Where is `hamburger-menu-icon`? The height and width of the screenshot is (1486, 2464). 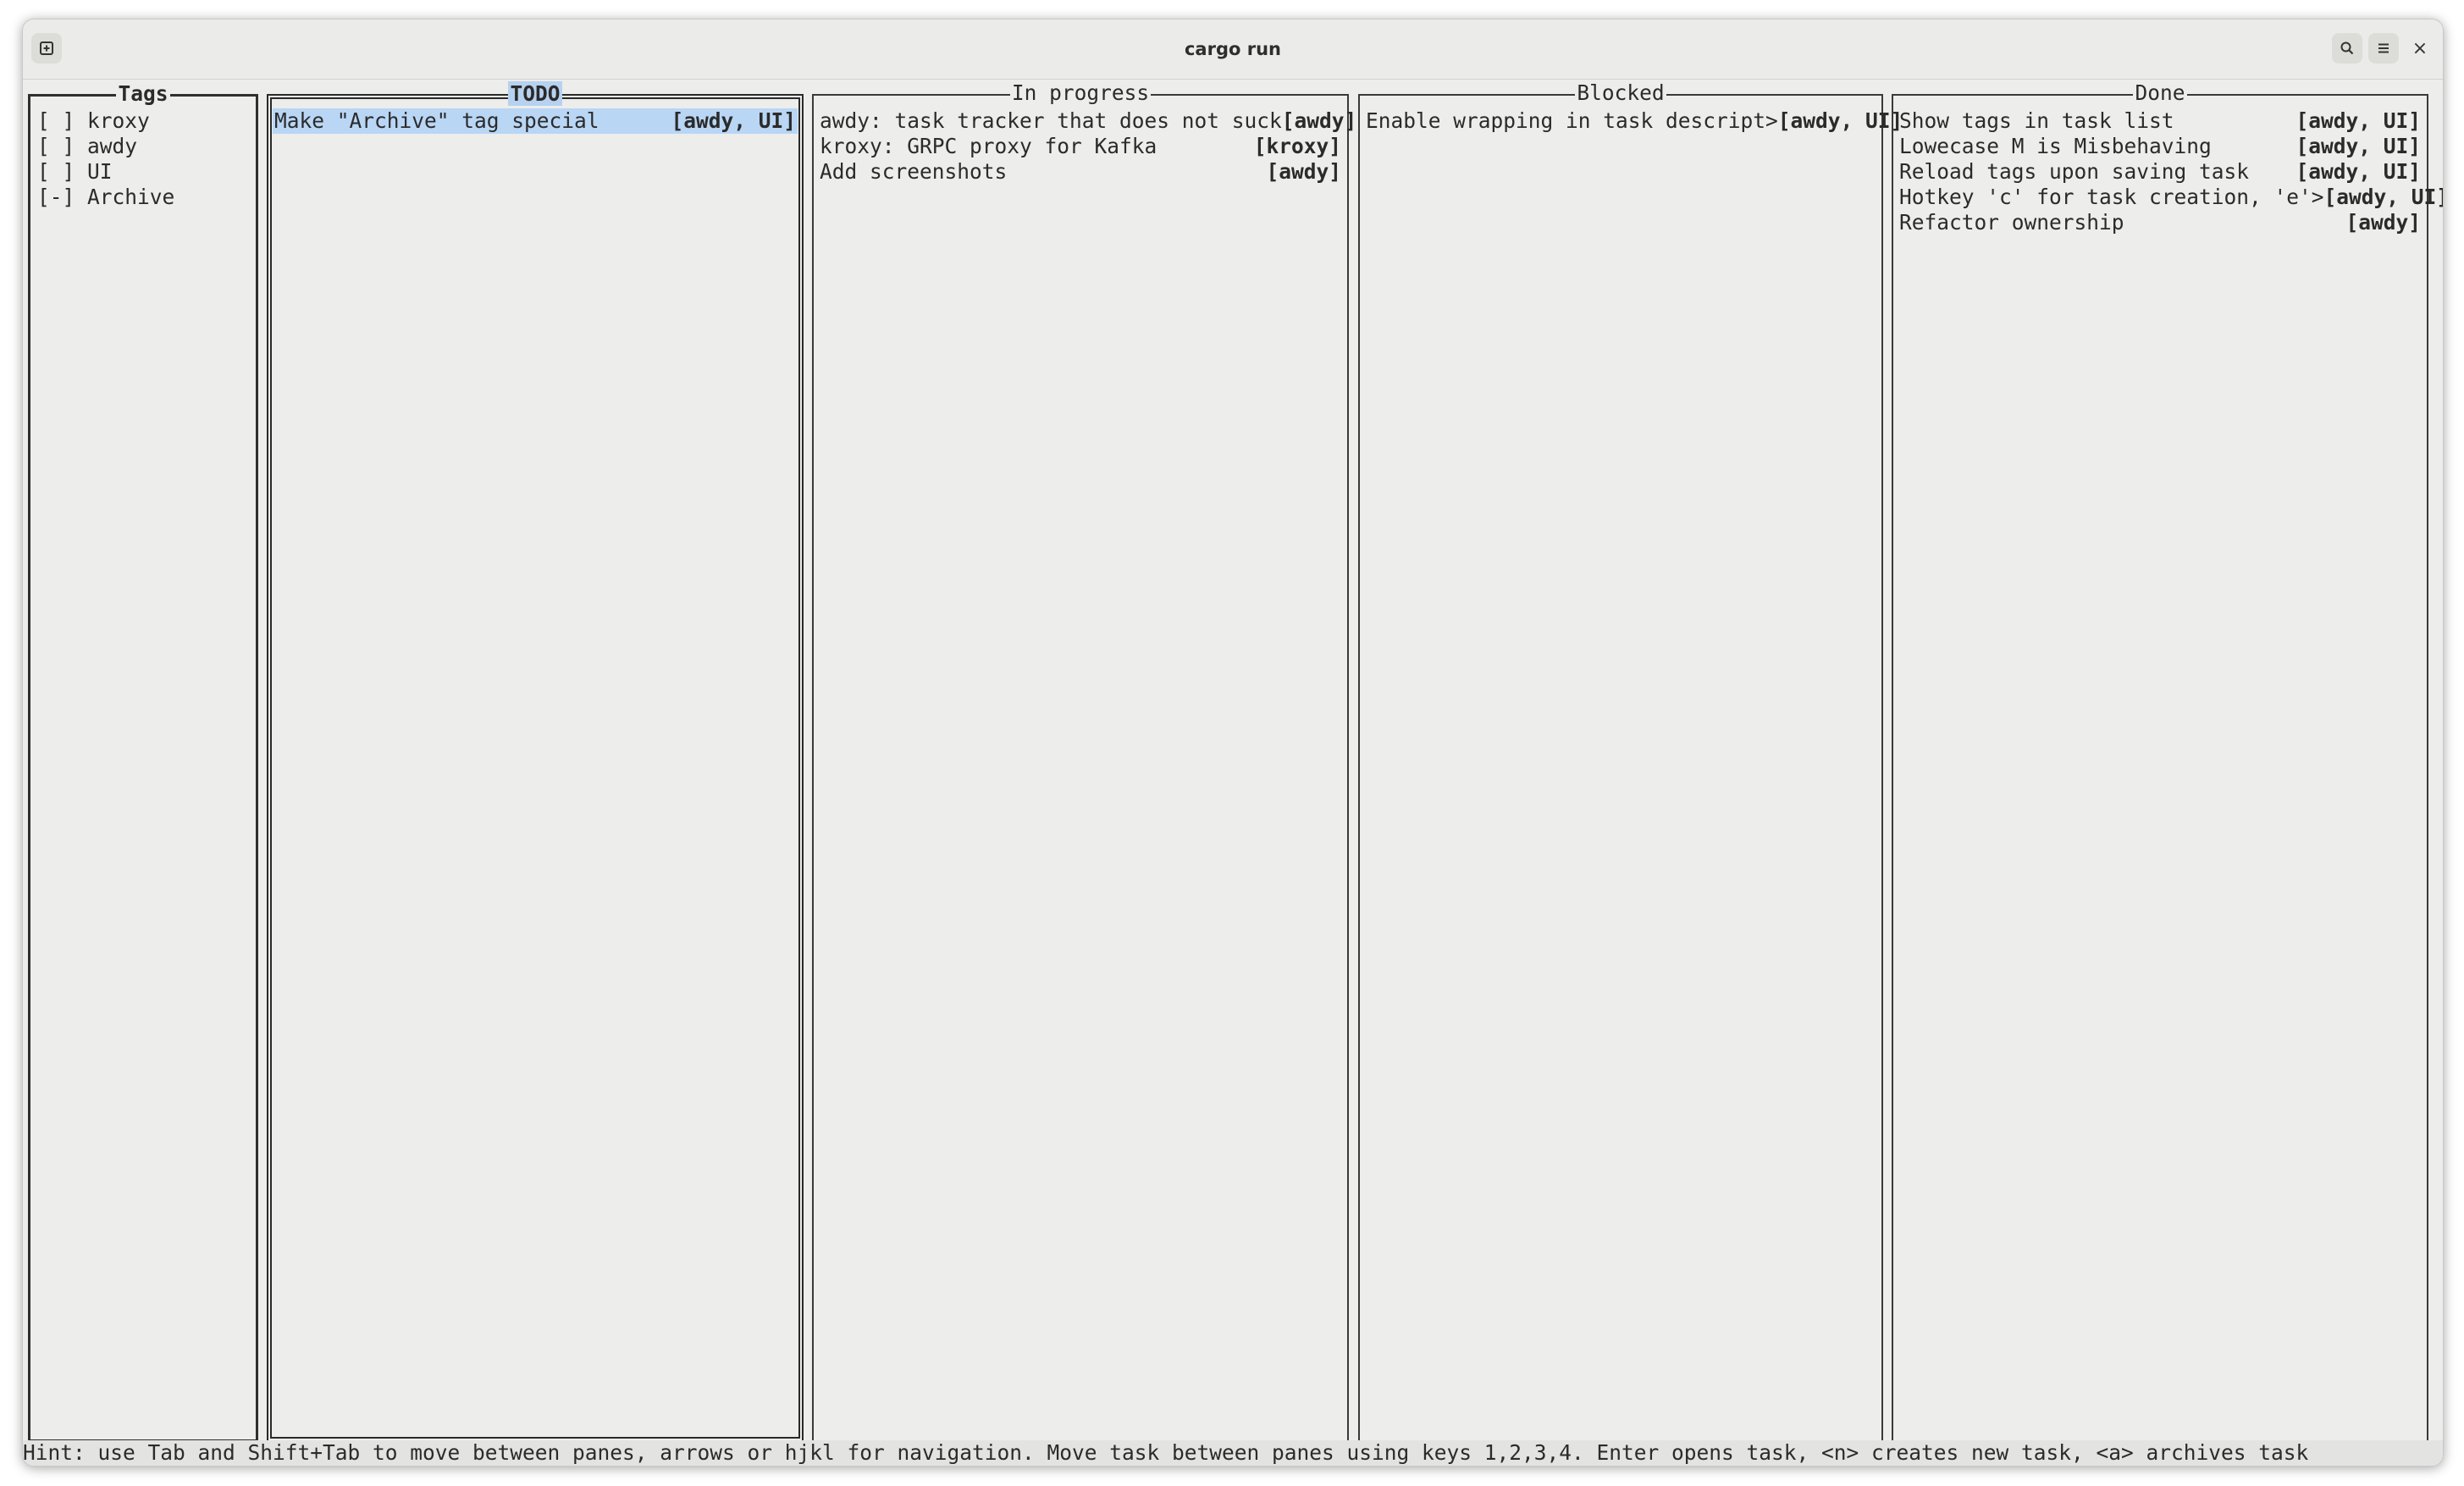 hamburger-menu-icon is located at coordinates (2383, 48).